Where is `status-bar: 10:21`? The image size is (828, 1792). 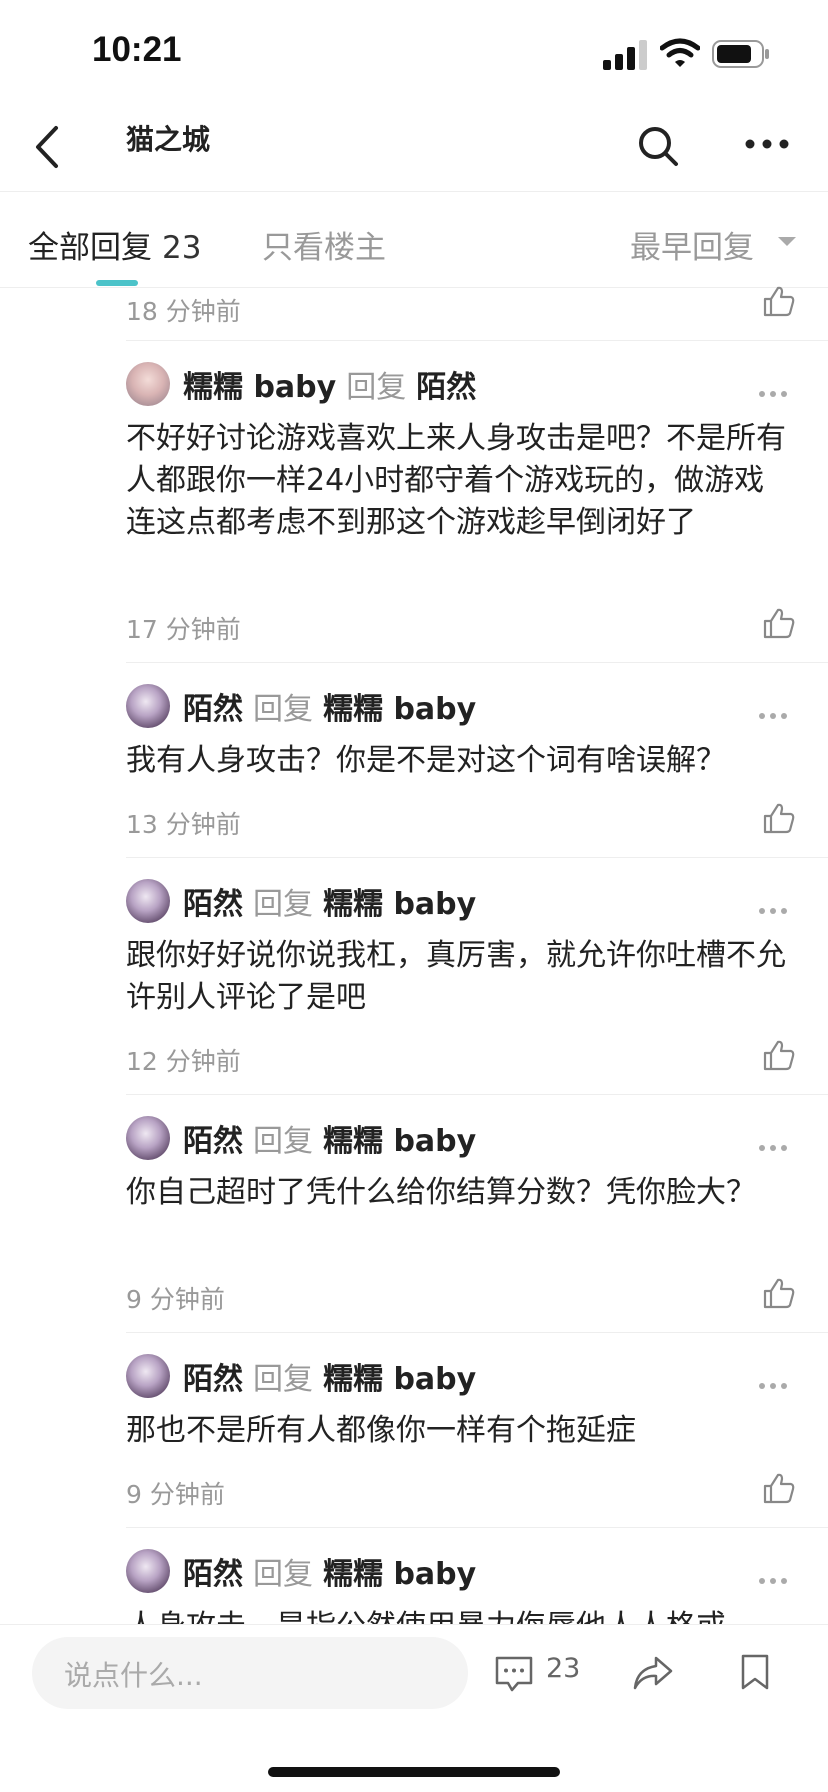 status-bar: 10:21 is located at coordinates (414, 50).